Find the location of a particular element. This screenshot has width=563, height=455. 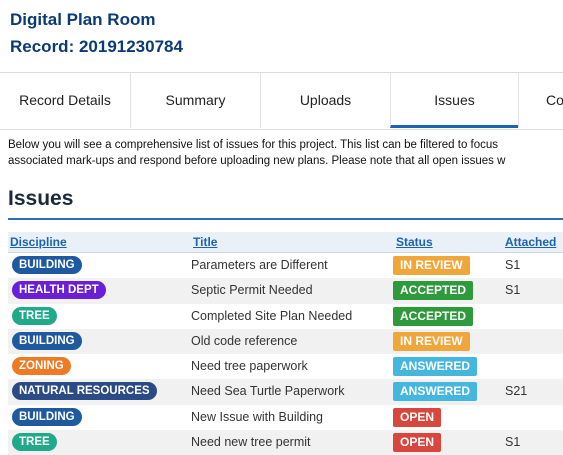

table-row: BUILDING Old code reference IN REVIEW is located at coordinates (285, 341).